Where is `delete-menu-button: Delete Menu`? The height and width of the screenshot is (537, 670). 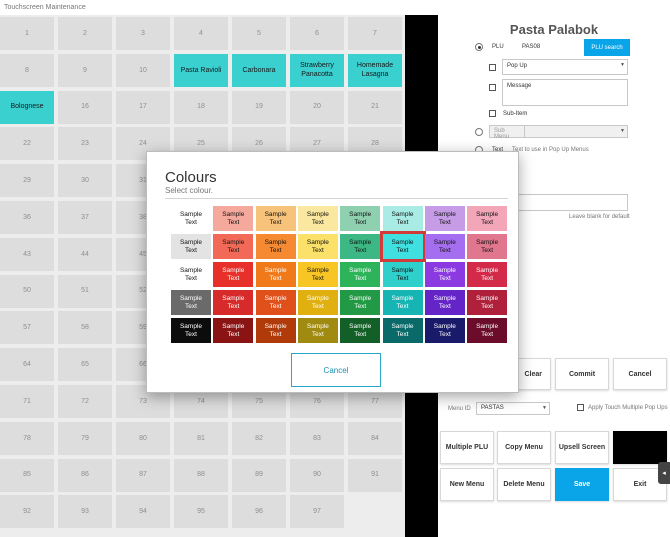
delete-menu-button: Delete Menu is located at coordinates (524, 484).